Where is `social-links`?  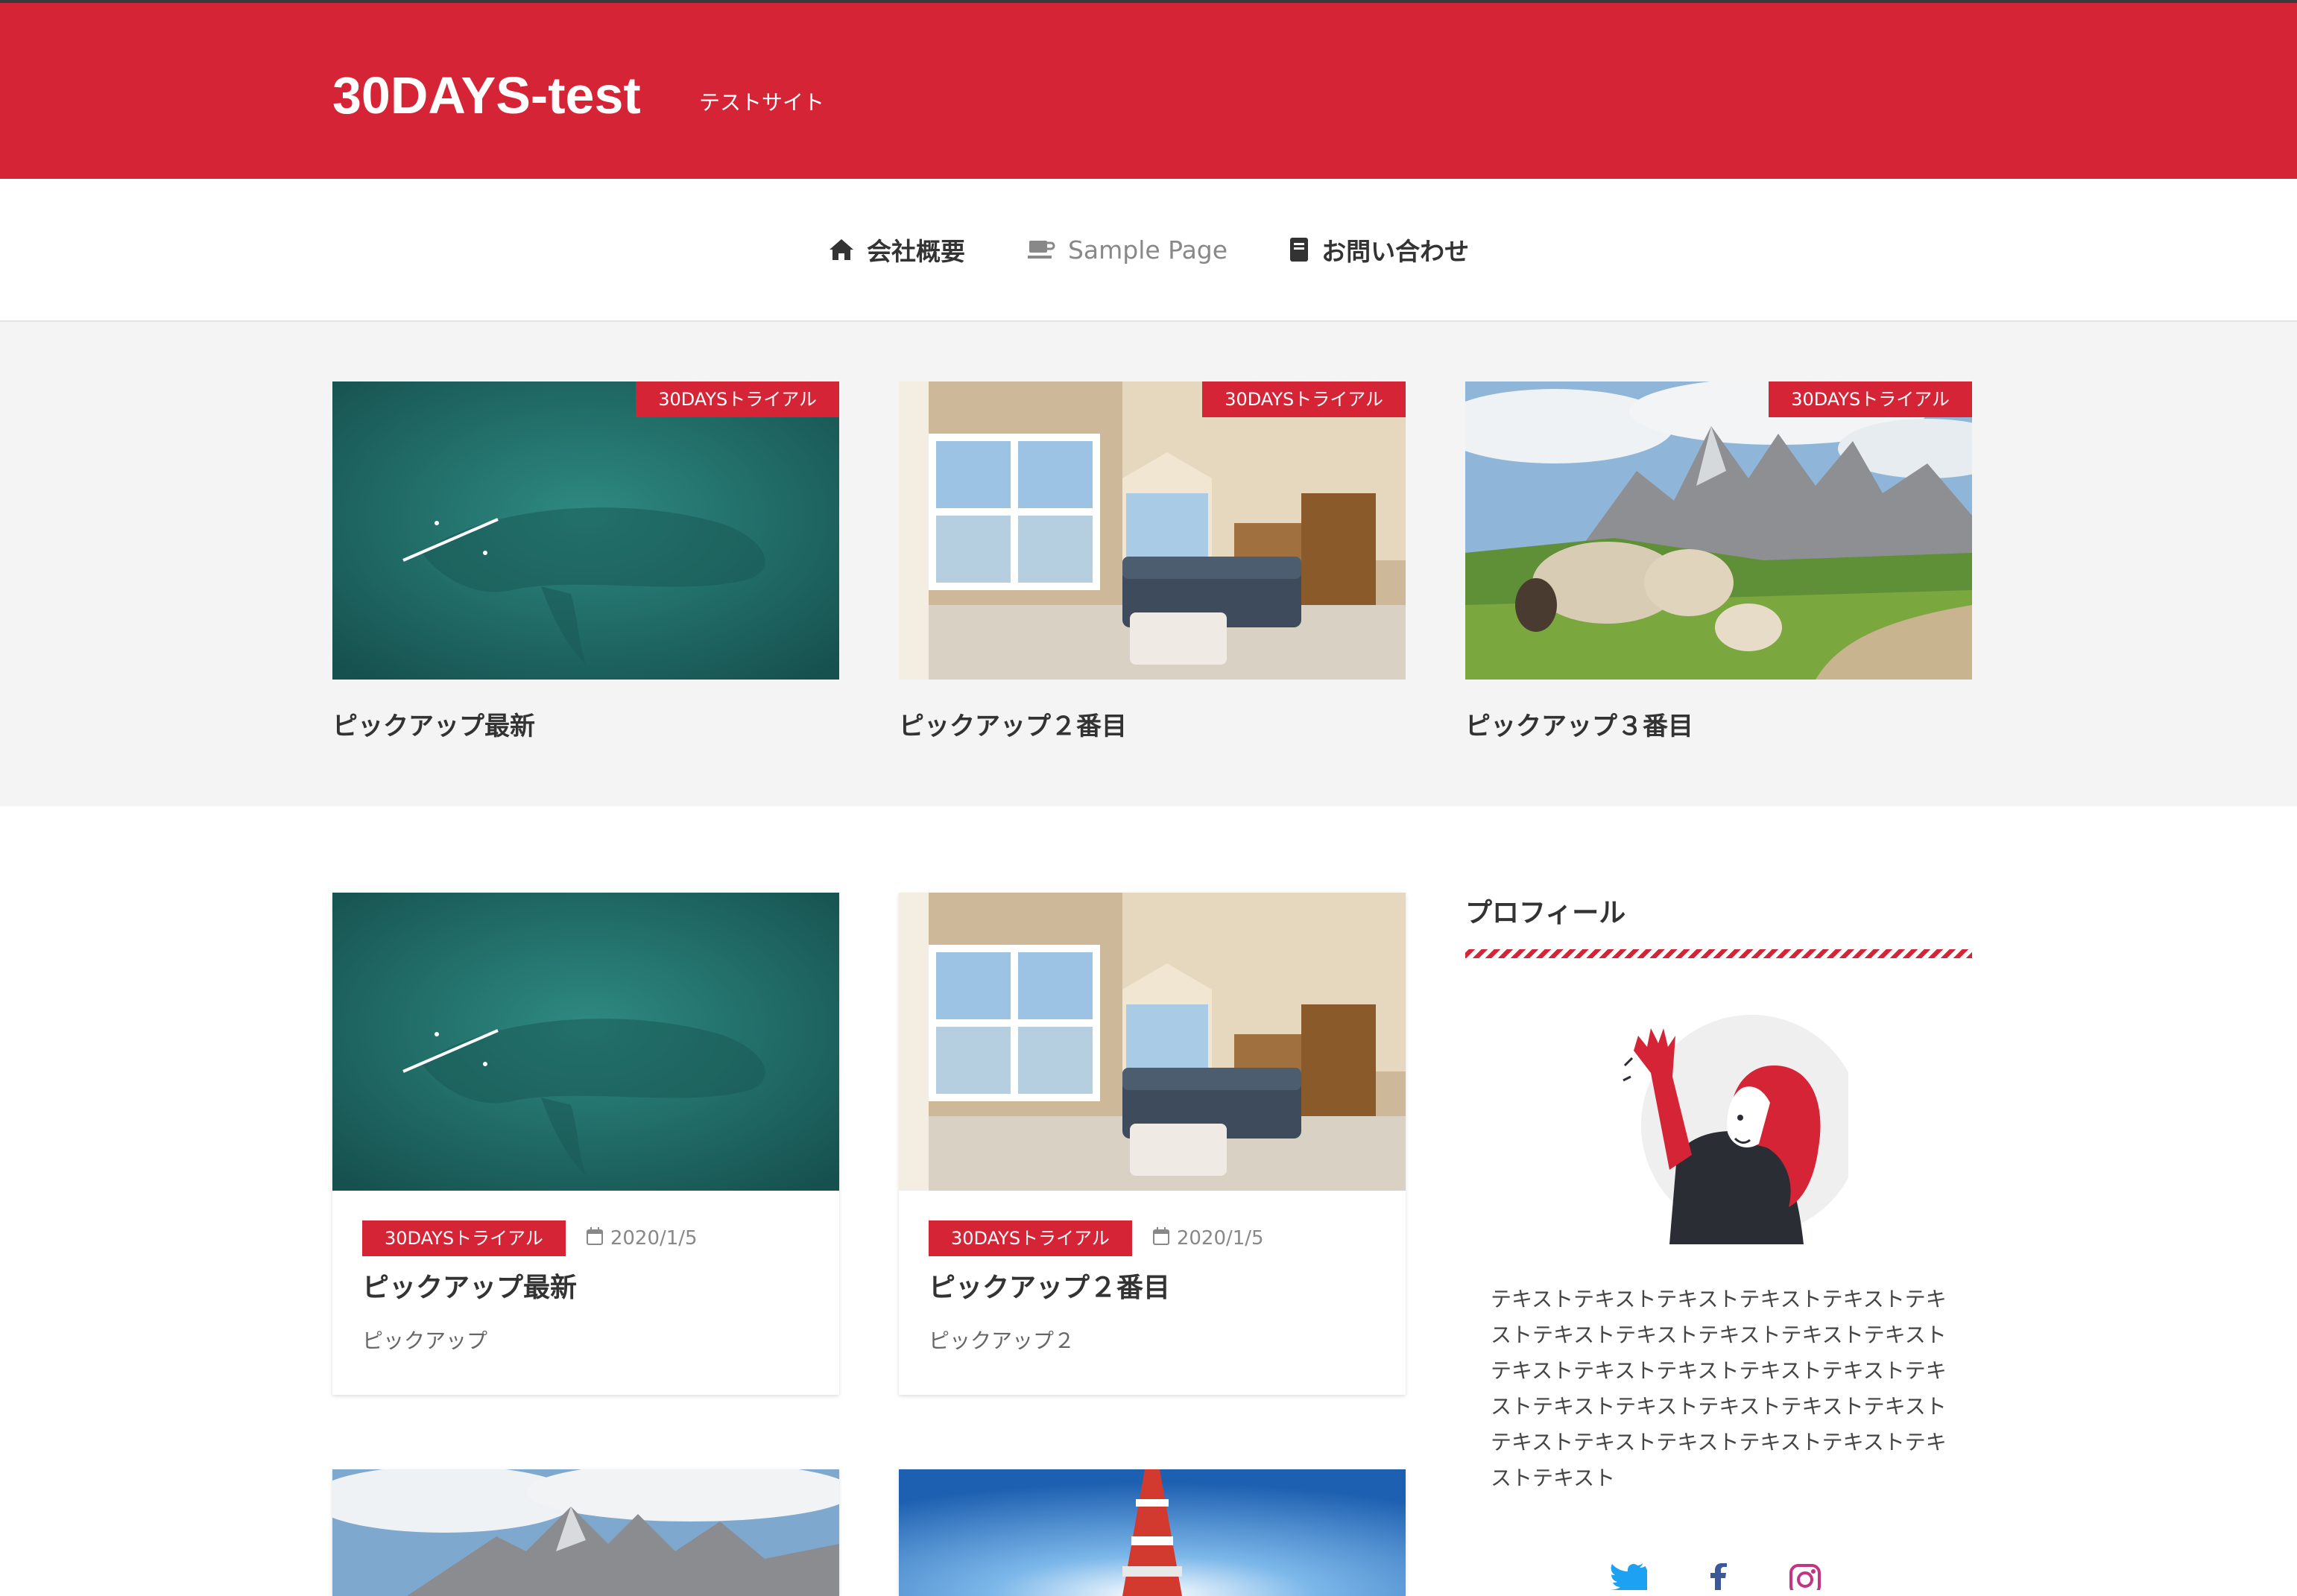 social-links is located at coordinates (1715, 1579).